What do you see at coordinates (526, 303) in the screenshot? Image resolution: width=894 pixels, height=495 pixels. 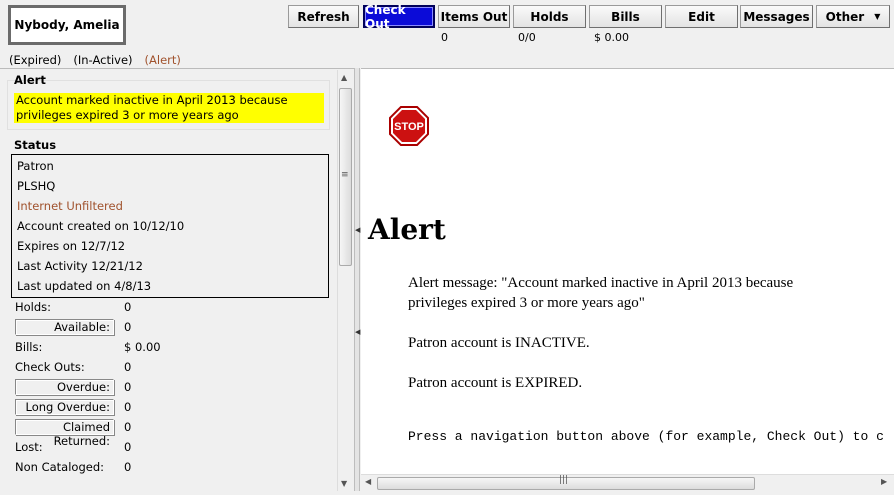 I see `alert-message-line-2: privileges expired 3 or more years ago"` at bounding box center [526, 303].